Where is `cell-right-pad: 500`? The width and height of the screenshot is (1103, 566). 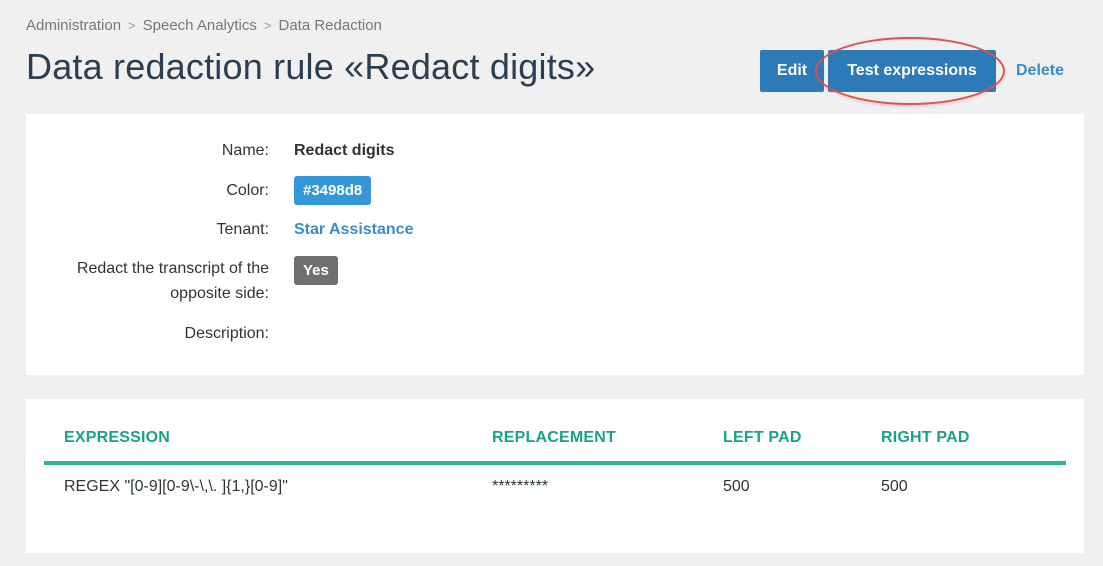 cell-right-pad: 500 is located at coordinates (894, 486).